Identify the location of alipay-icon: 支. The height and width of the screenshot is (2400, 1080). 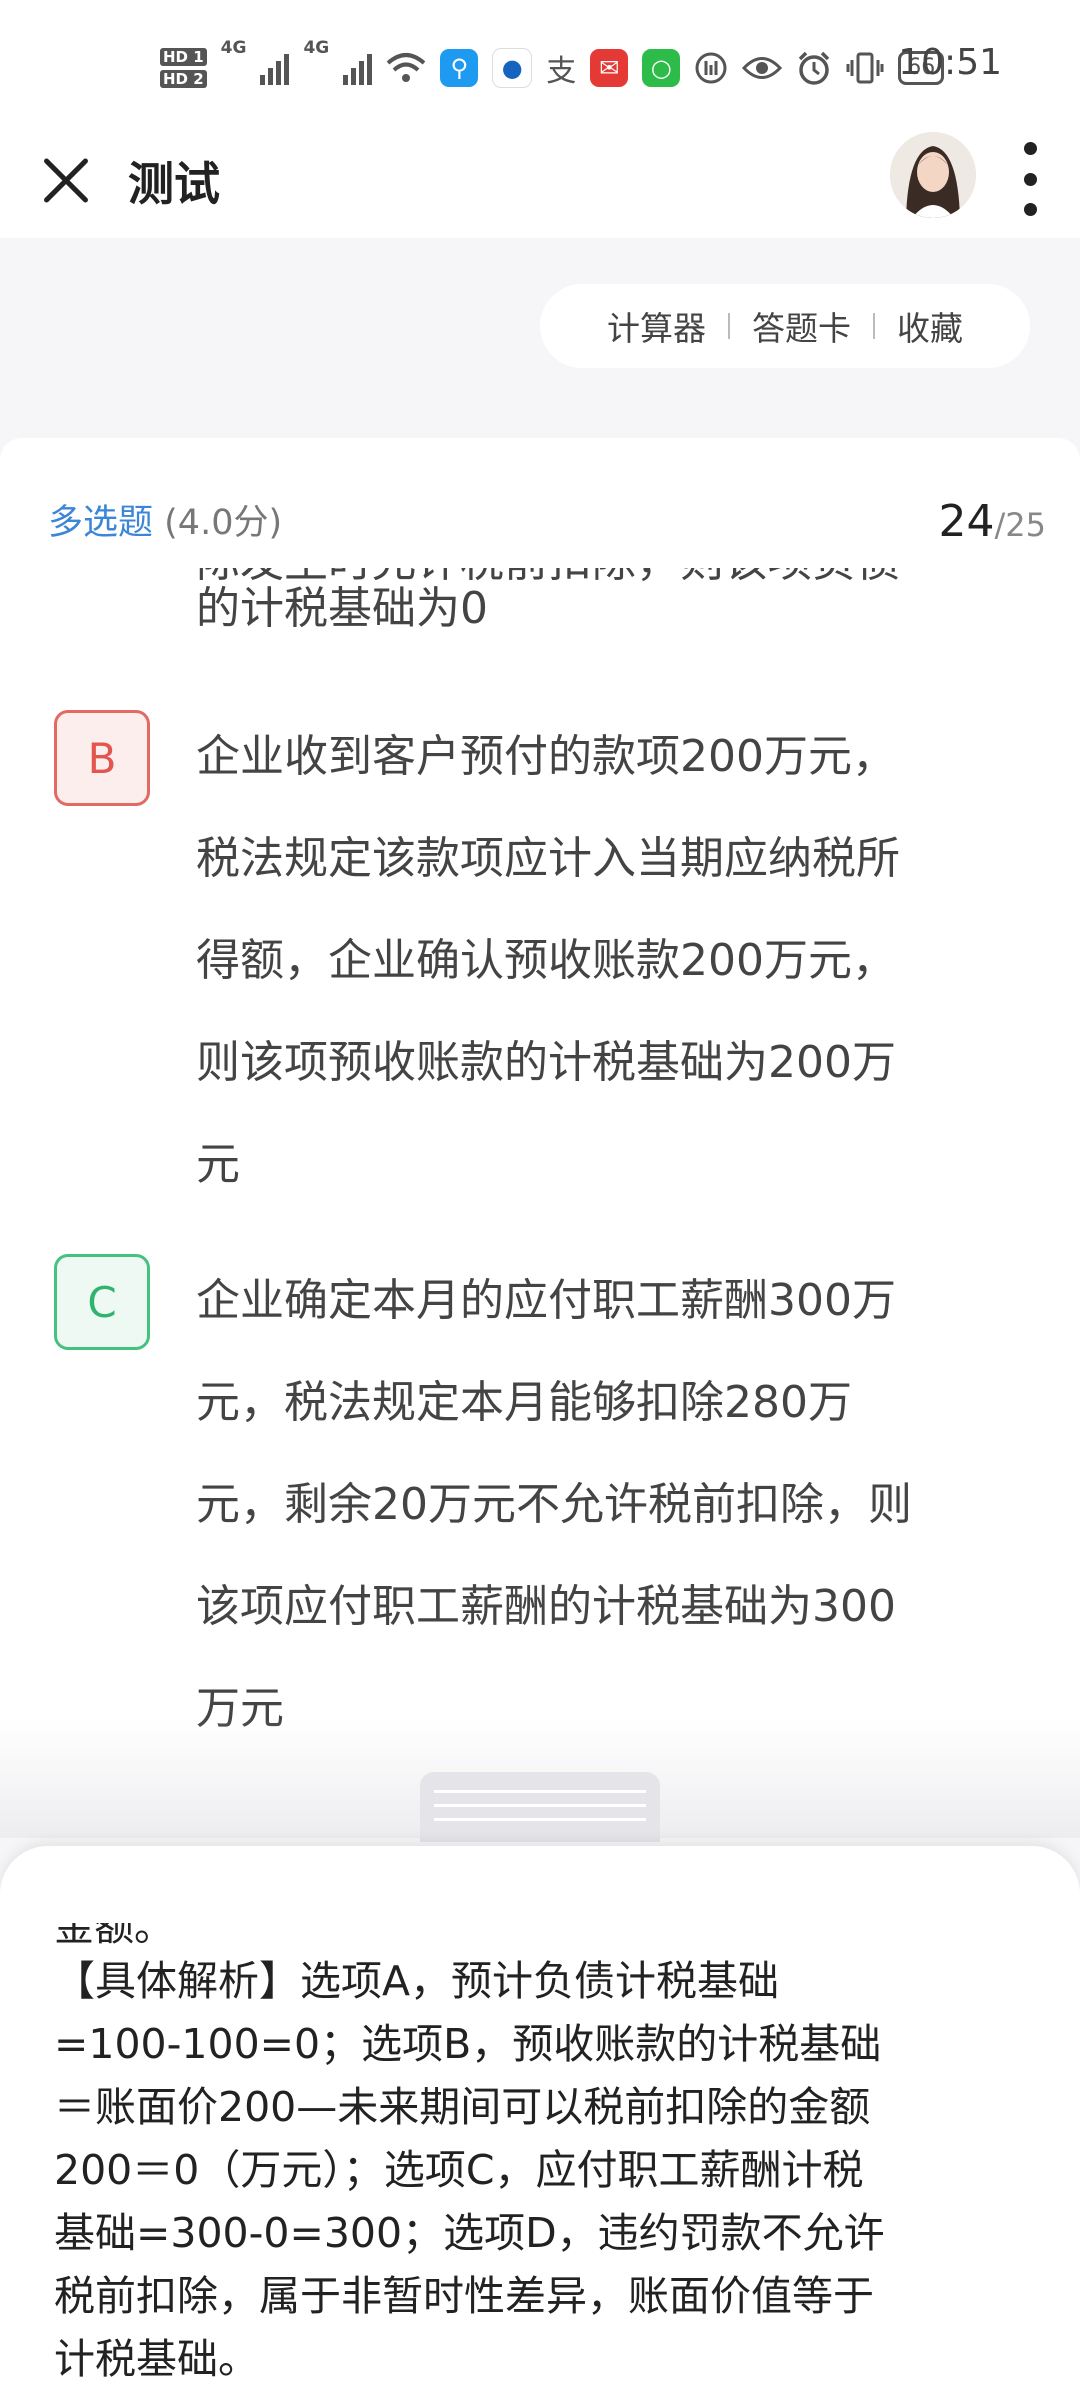
(561, 71).